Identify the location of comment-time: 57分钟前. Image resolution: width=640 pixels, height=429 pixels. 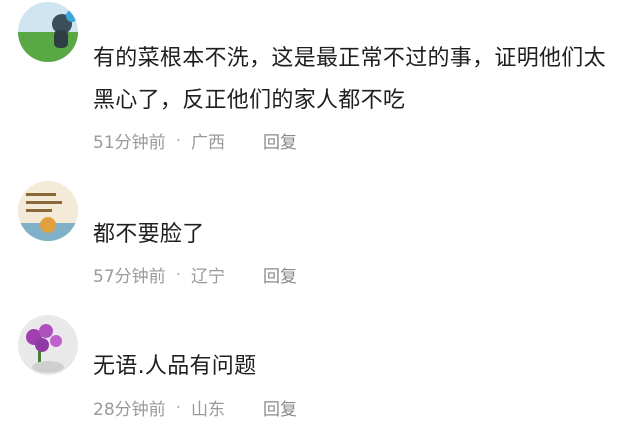
(129, 277).